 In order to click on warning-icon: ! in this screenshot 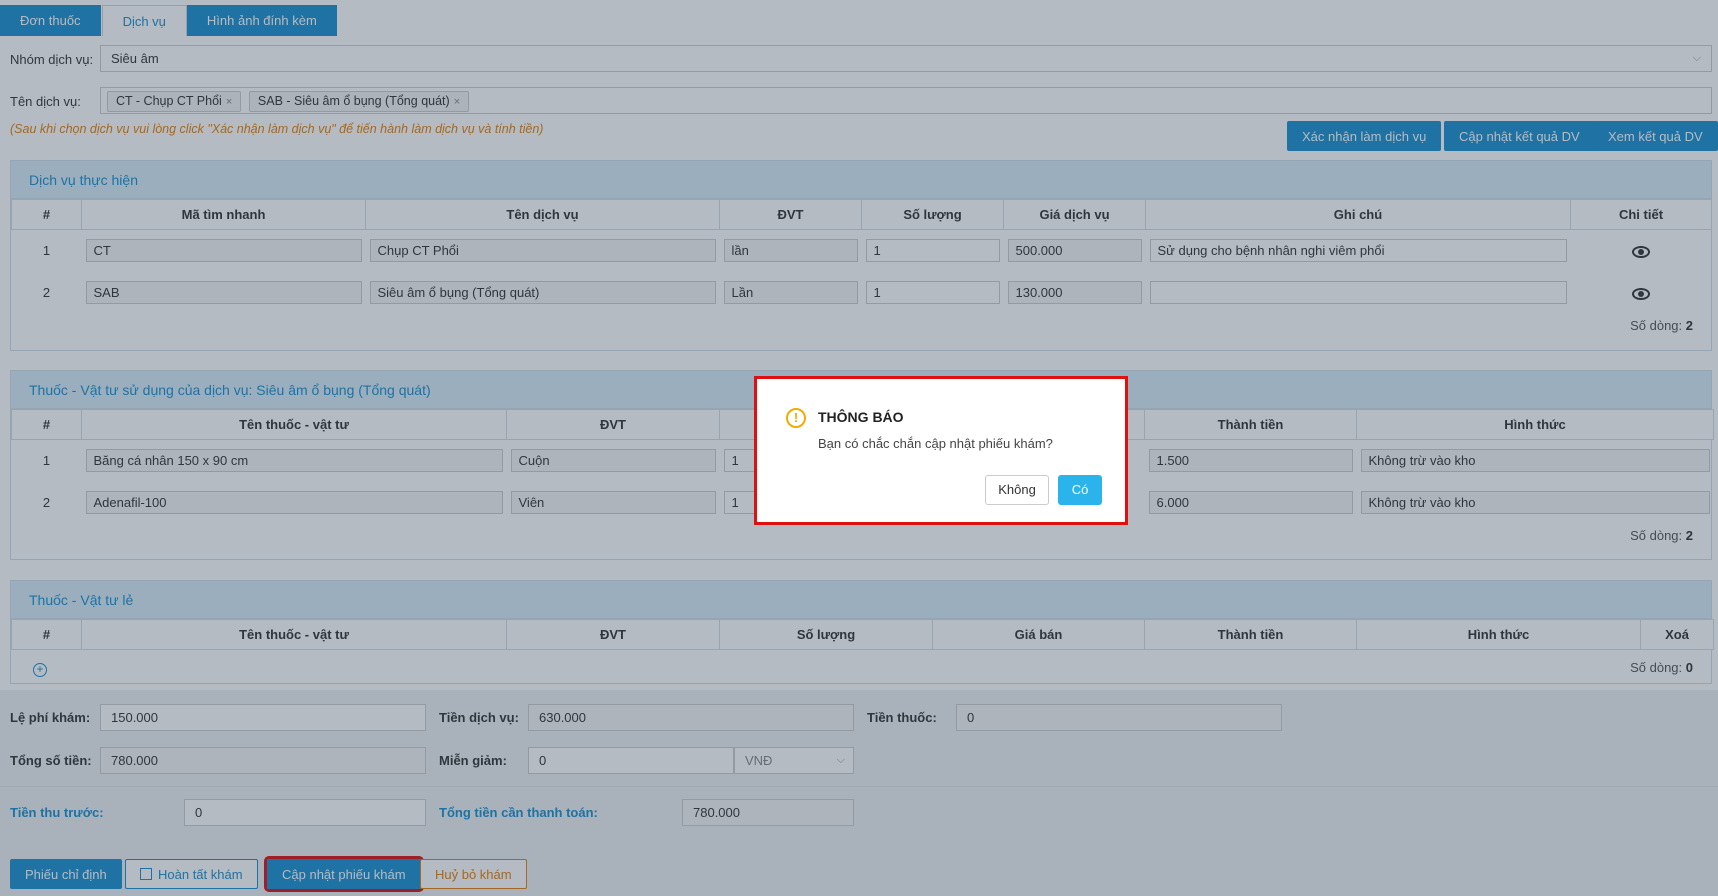, I will do `click(796, 418)`.